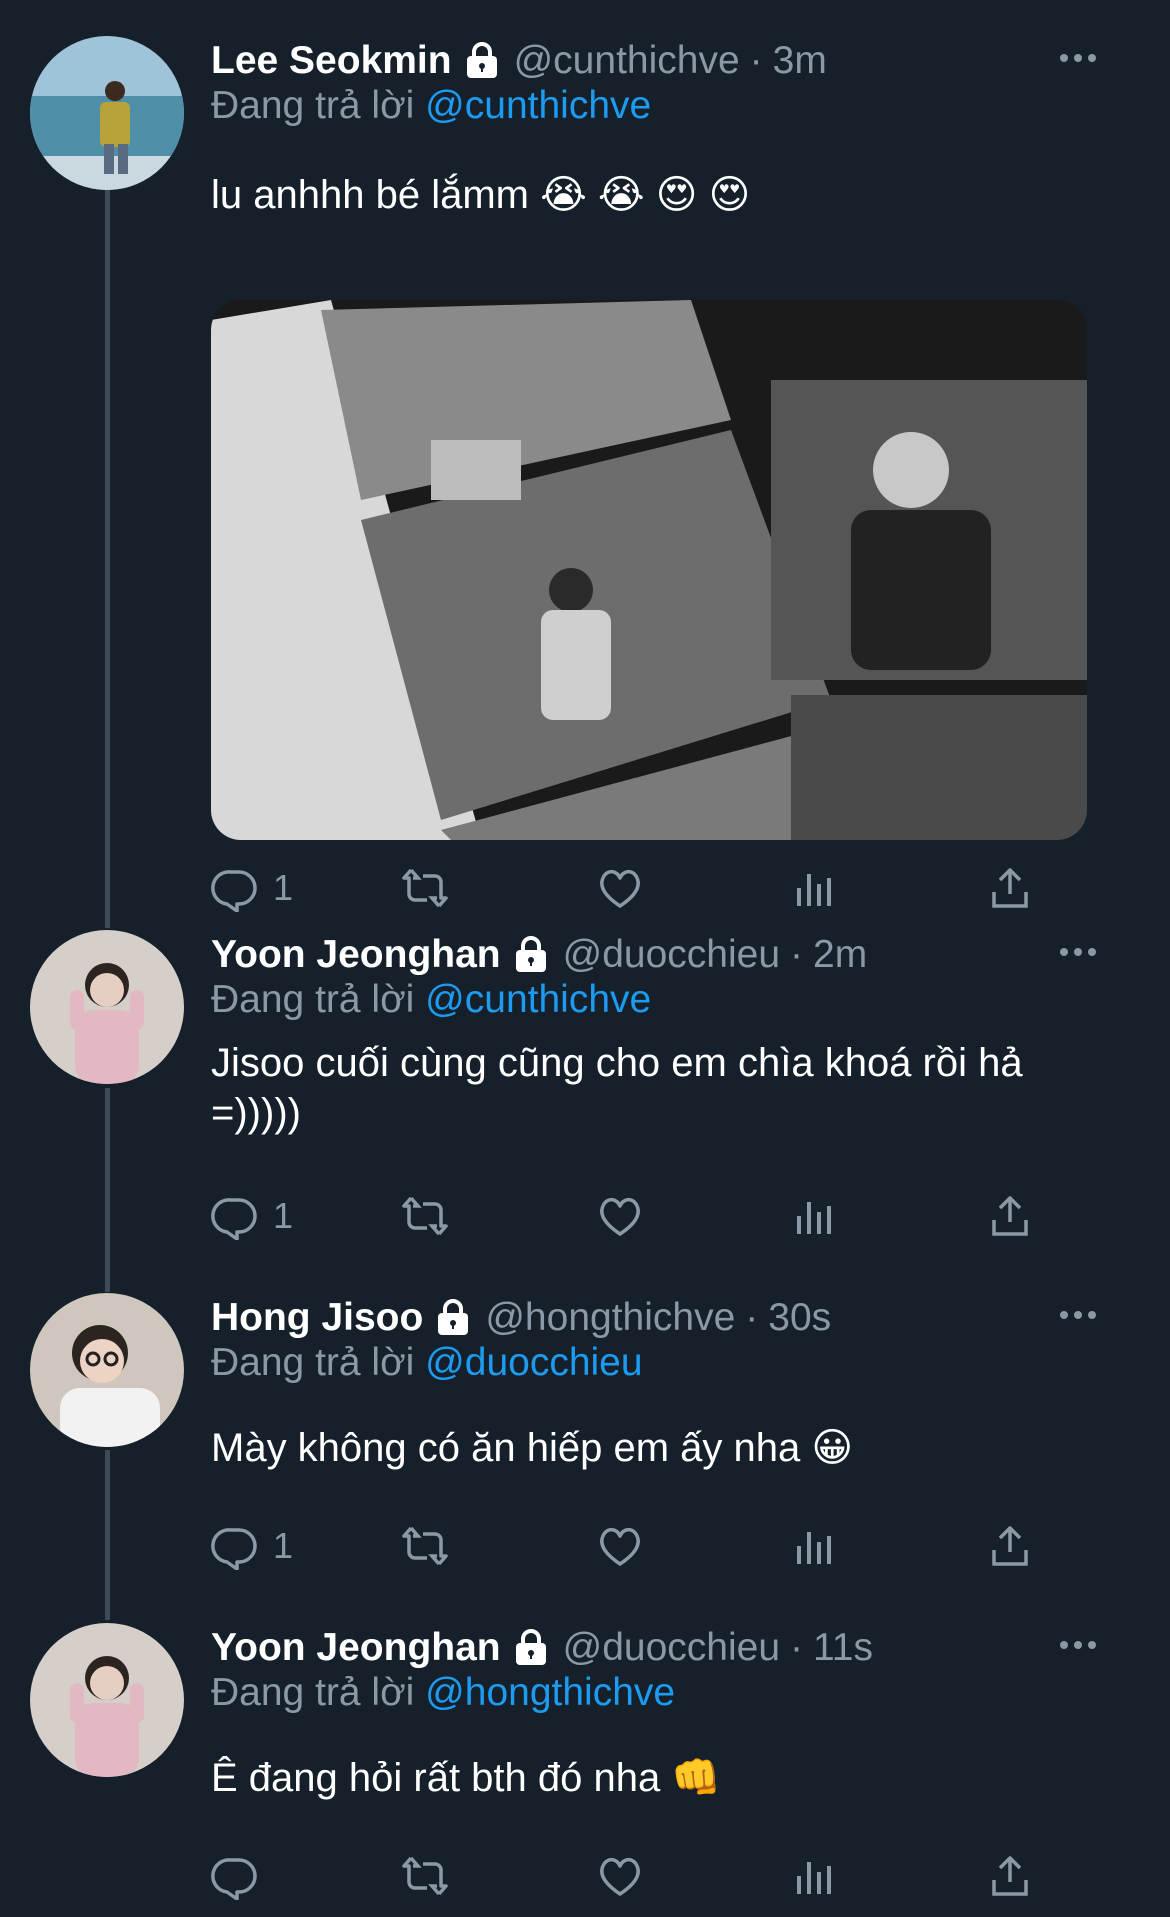 The height and width of the screenshot is (1917, 1170). What do you see at coordinates (840, 955) in the screenshot?
I see `timestamp: 2m` at bounding box center [840, 955].